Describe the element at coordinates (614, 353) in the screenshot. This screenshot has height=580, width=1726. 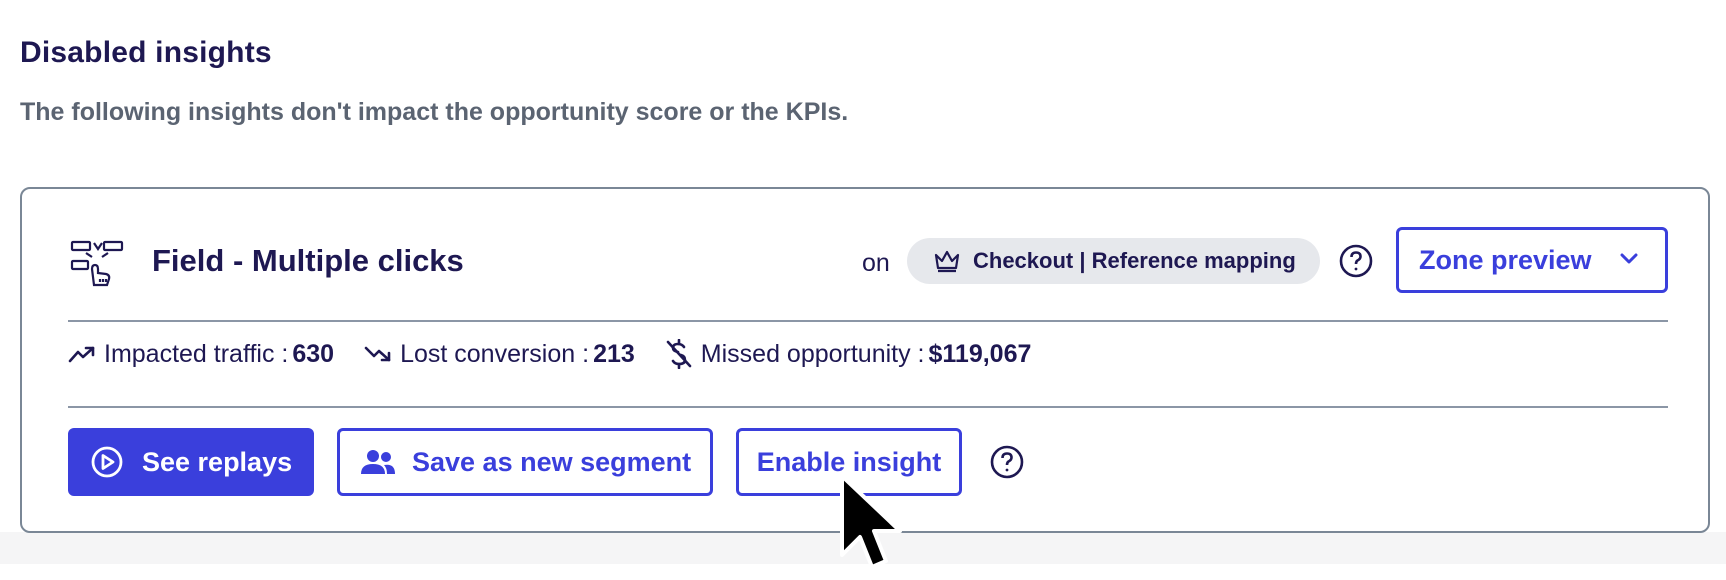
I see `metric-value: 213` at that location.